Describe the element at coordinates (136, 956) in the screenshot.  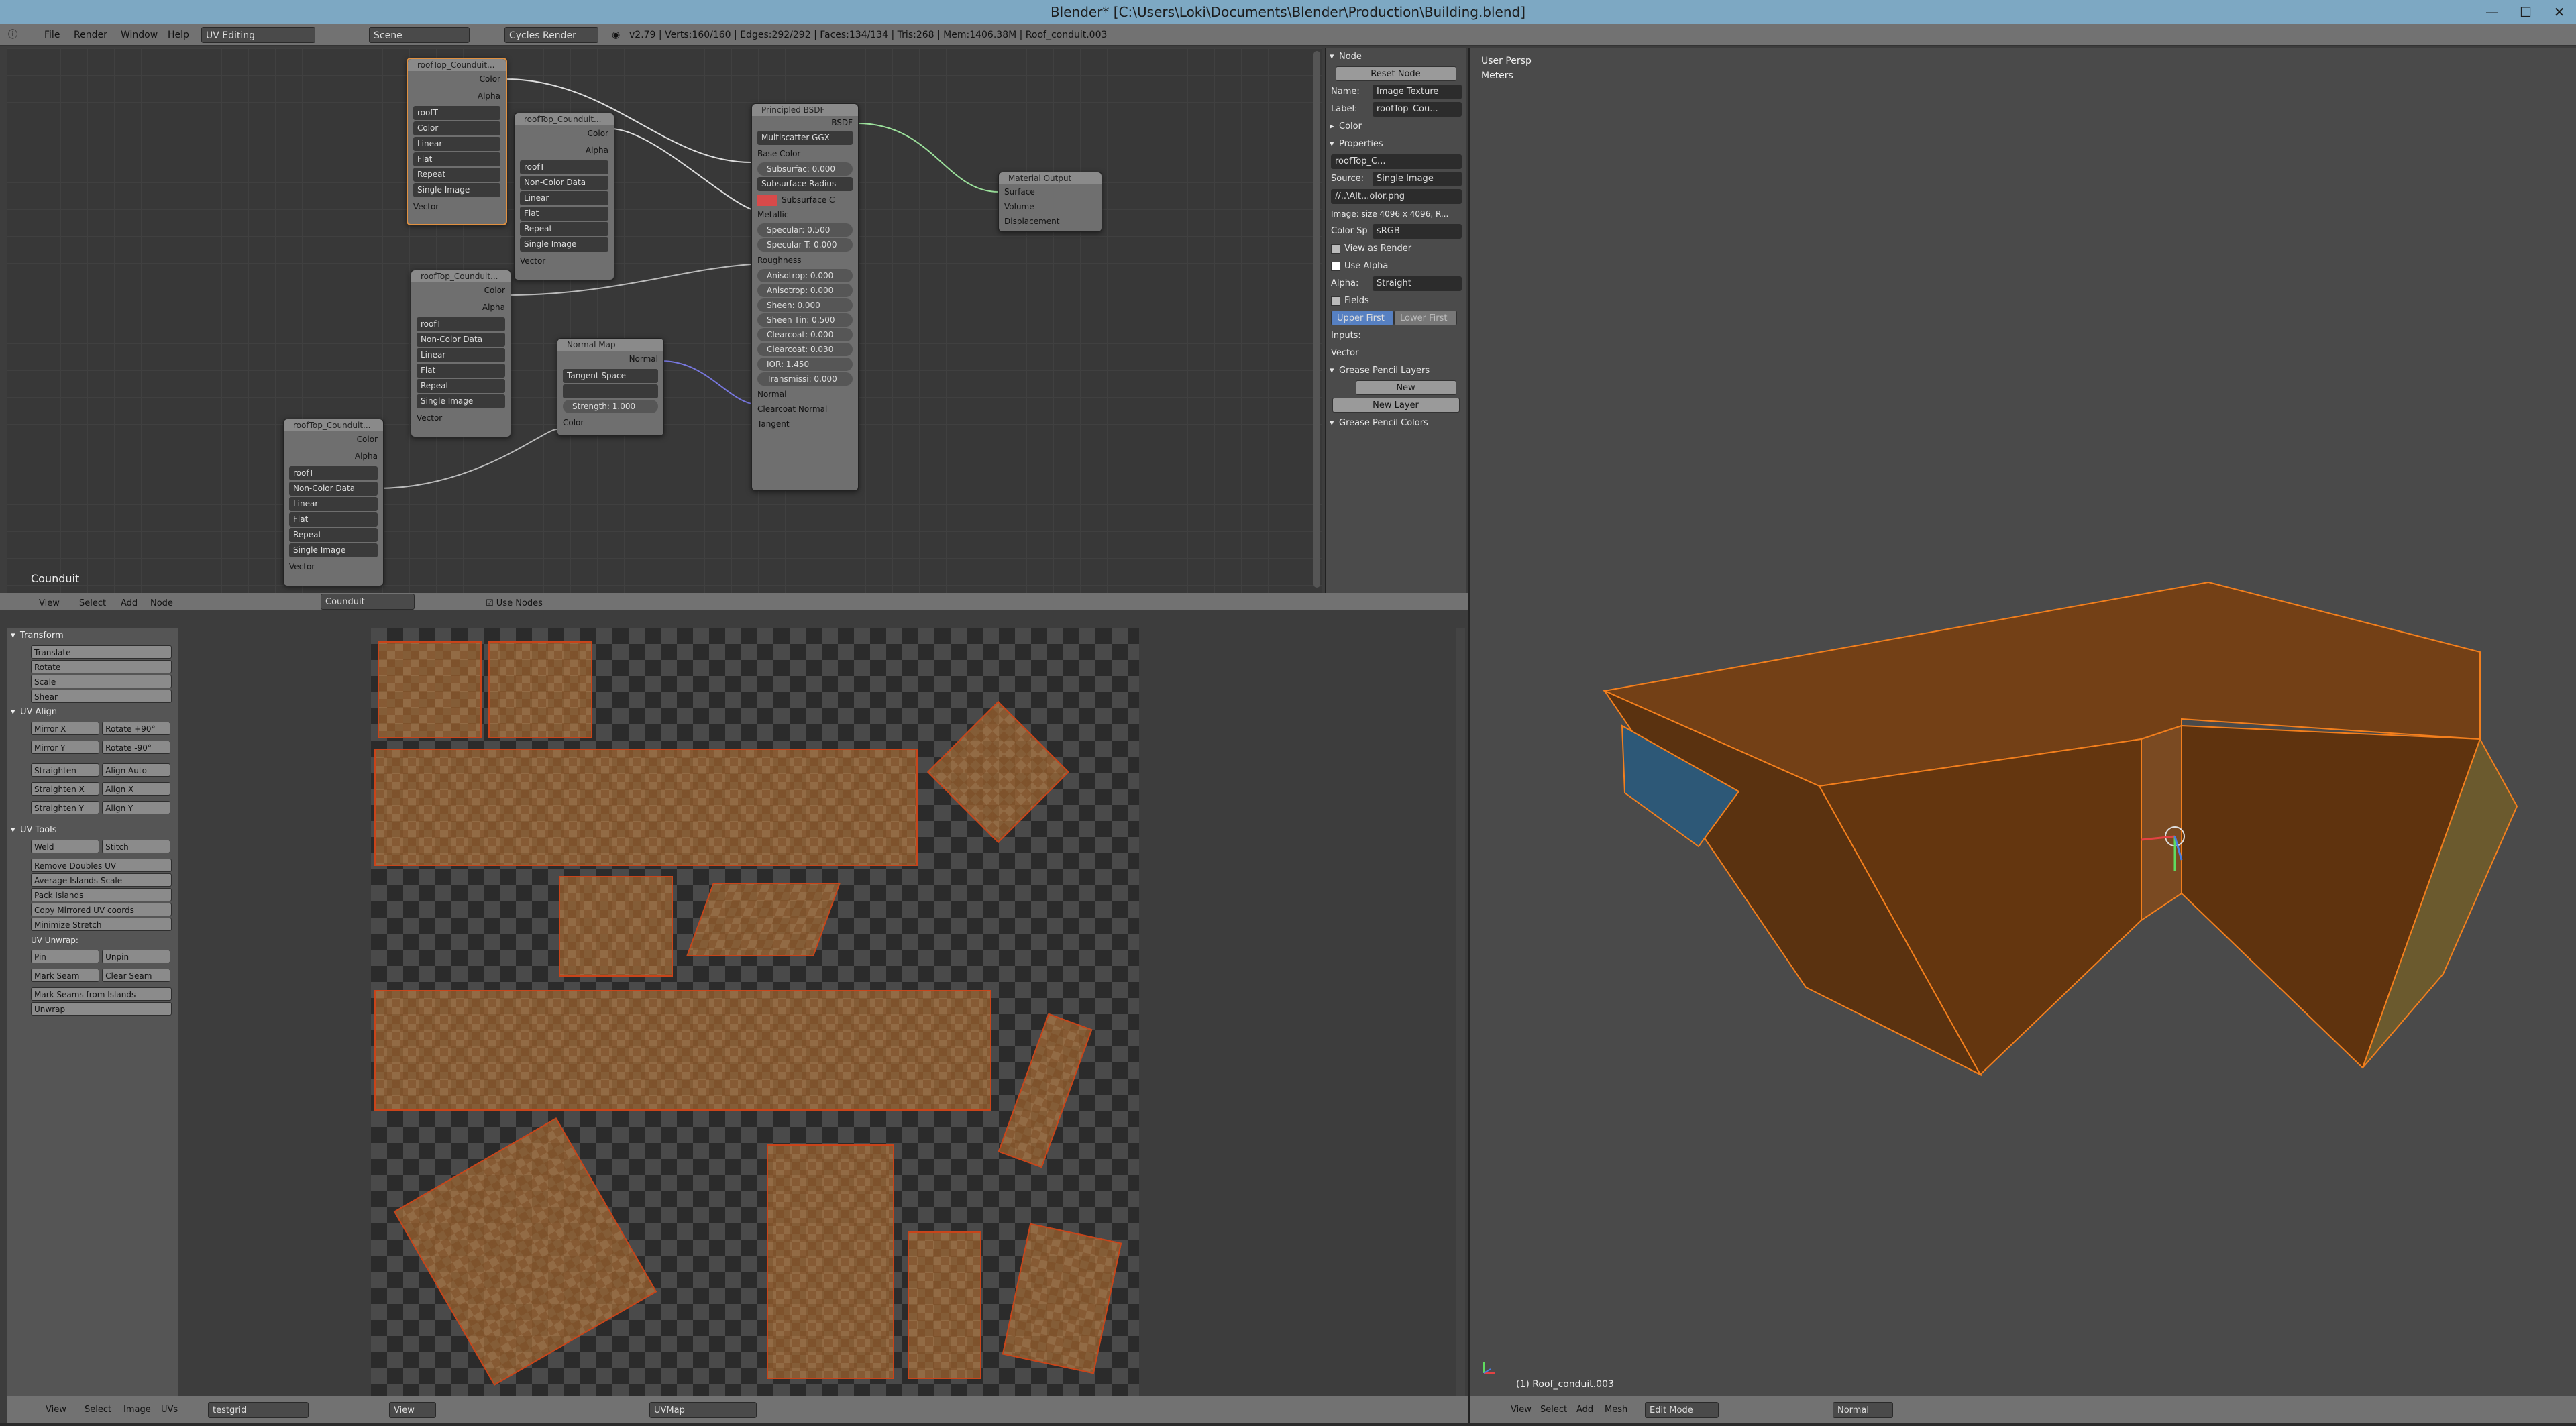
I see `unpin-button: Unpin` at that location.